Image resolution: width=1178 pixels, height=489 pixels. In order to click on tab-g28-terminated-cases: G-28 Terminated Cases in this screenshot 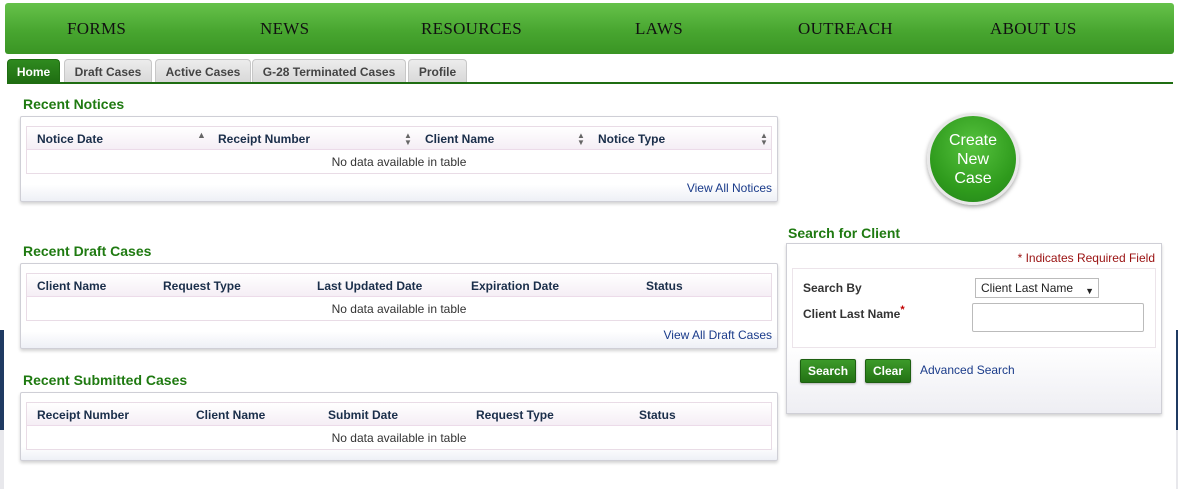, I will do `click(329, 71)`.